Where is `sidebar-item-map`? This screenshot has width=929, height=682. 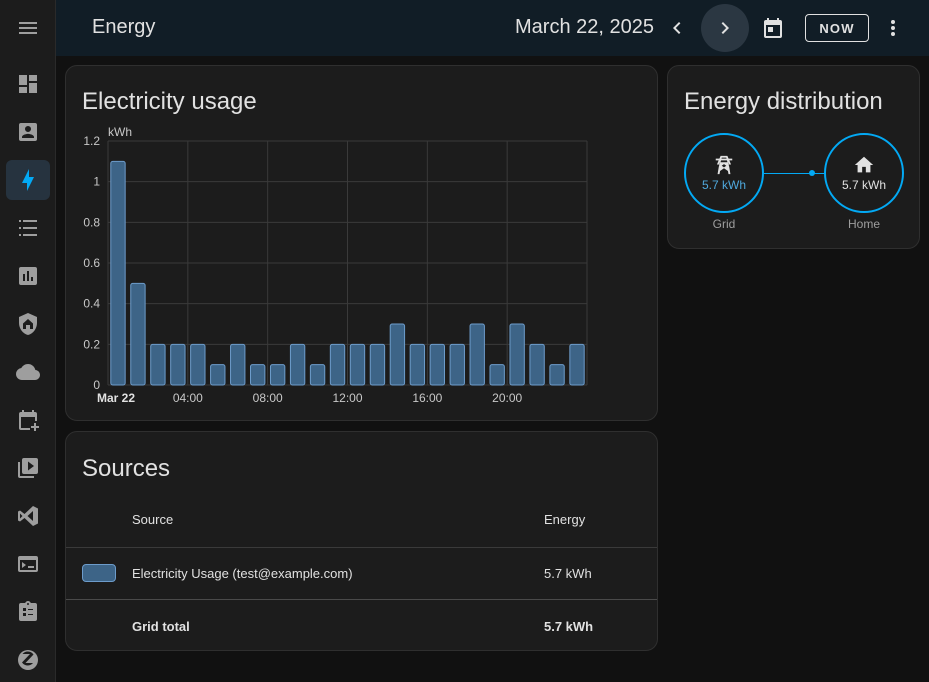 sidebar-item-map is located at coordinates (28, 132).